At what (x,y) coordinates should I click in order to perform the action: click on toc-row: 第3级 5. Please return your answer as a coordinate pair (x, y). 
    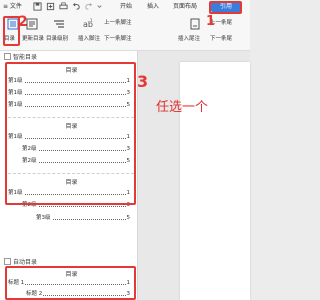
    Looking at the image, I should click on (83, 218).